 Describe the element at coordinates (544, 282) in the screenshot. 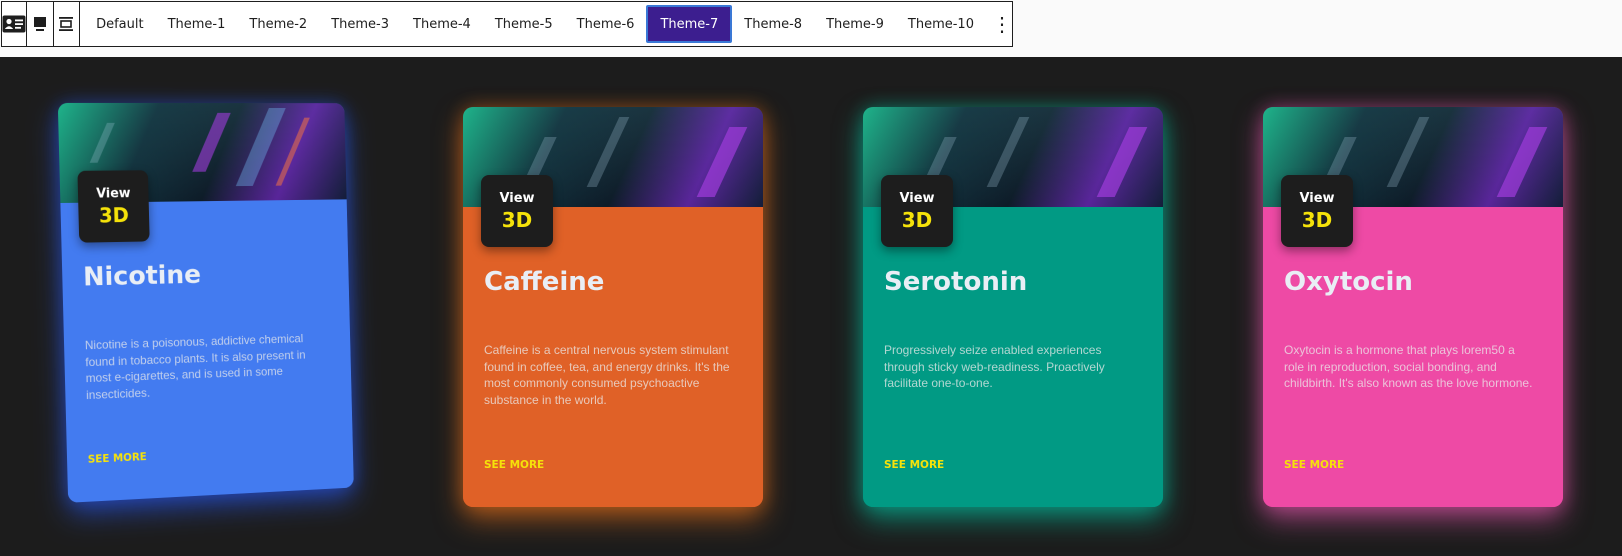

I see `card-title: Caffeine` at that location.